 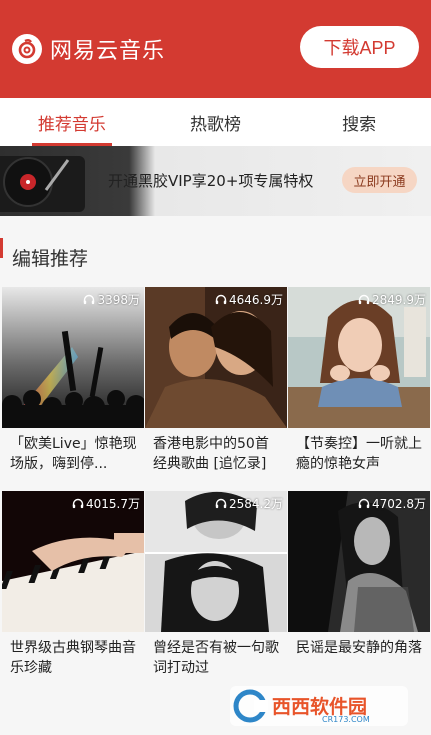 I want to click on turntable-icon, so click(x=42, y=184).